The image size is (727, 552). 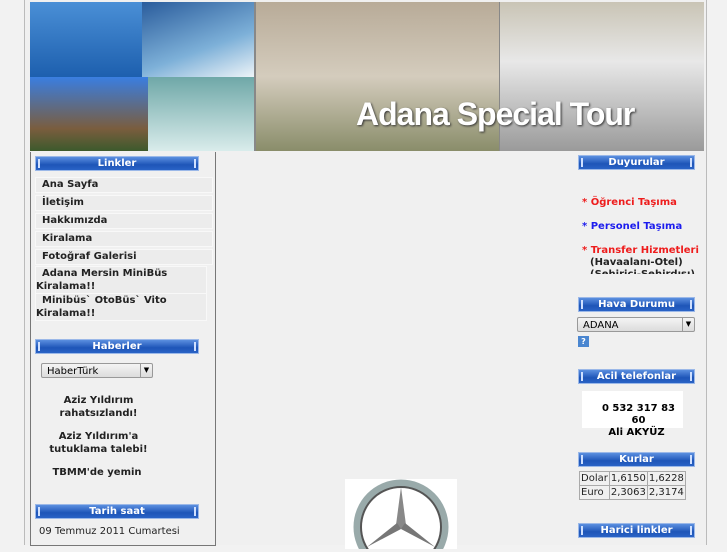 What do you see at coordinates (121, 307) in the screenshot?
I see `nav-minibus-otobus-vito: Minibüs` OtoBüs` Vito Kiralama!!` at bounding box center [121, 307].